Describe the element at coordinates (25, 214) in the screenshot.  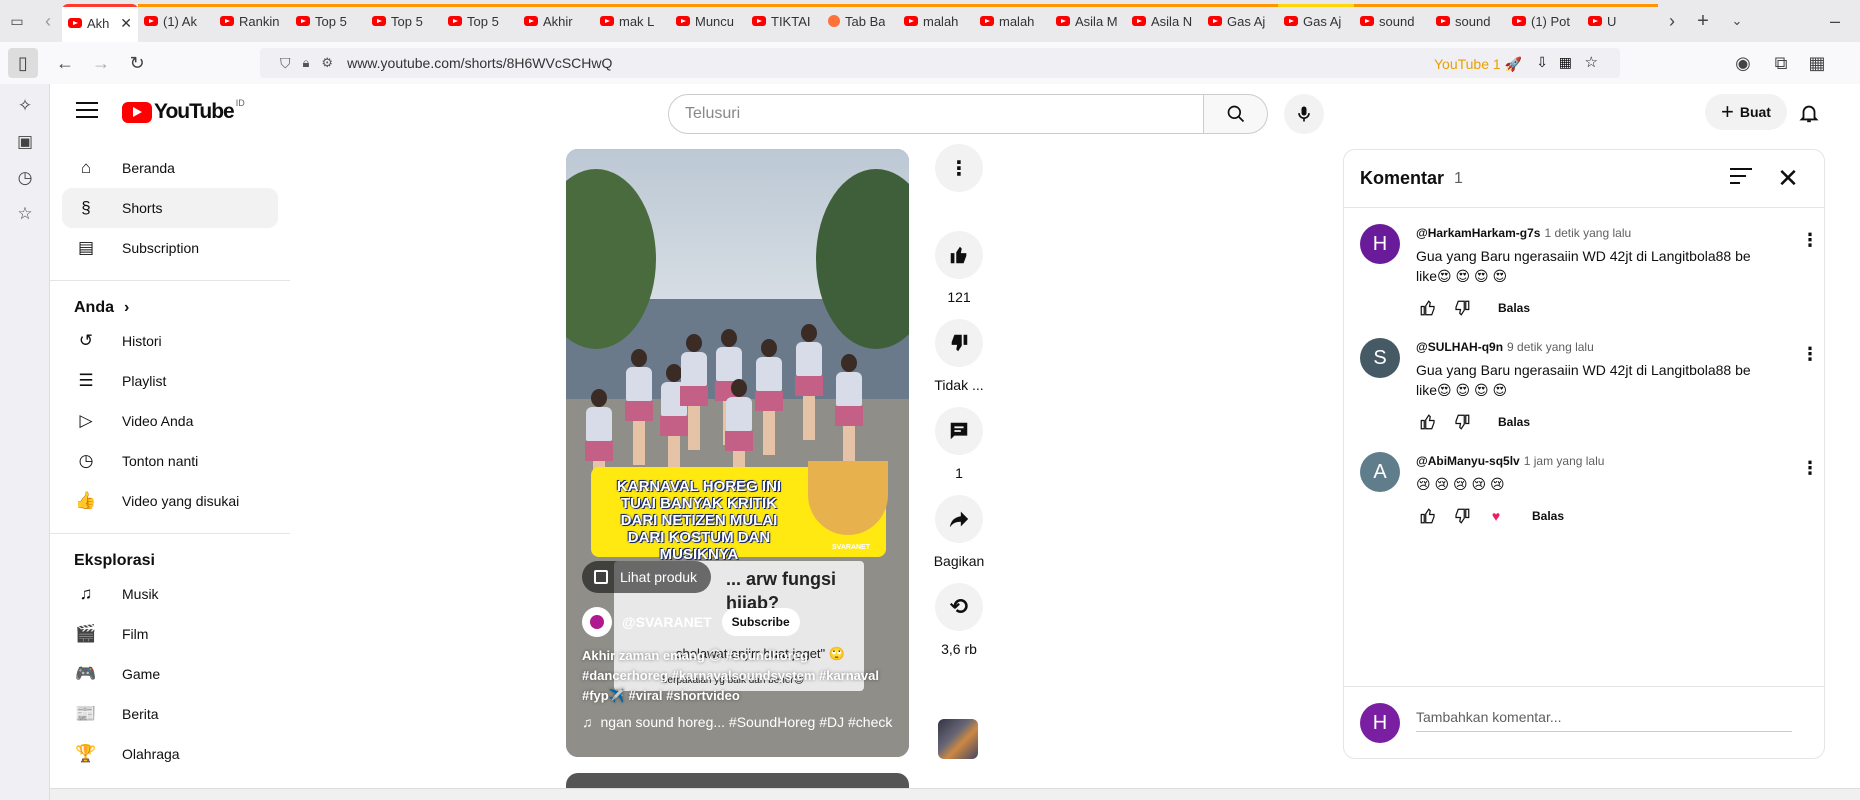
I see `bookmarks-icon: ☆` at that location.